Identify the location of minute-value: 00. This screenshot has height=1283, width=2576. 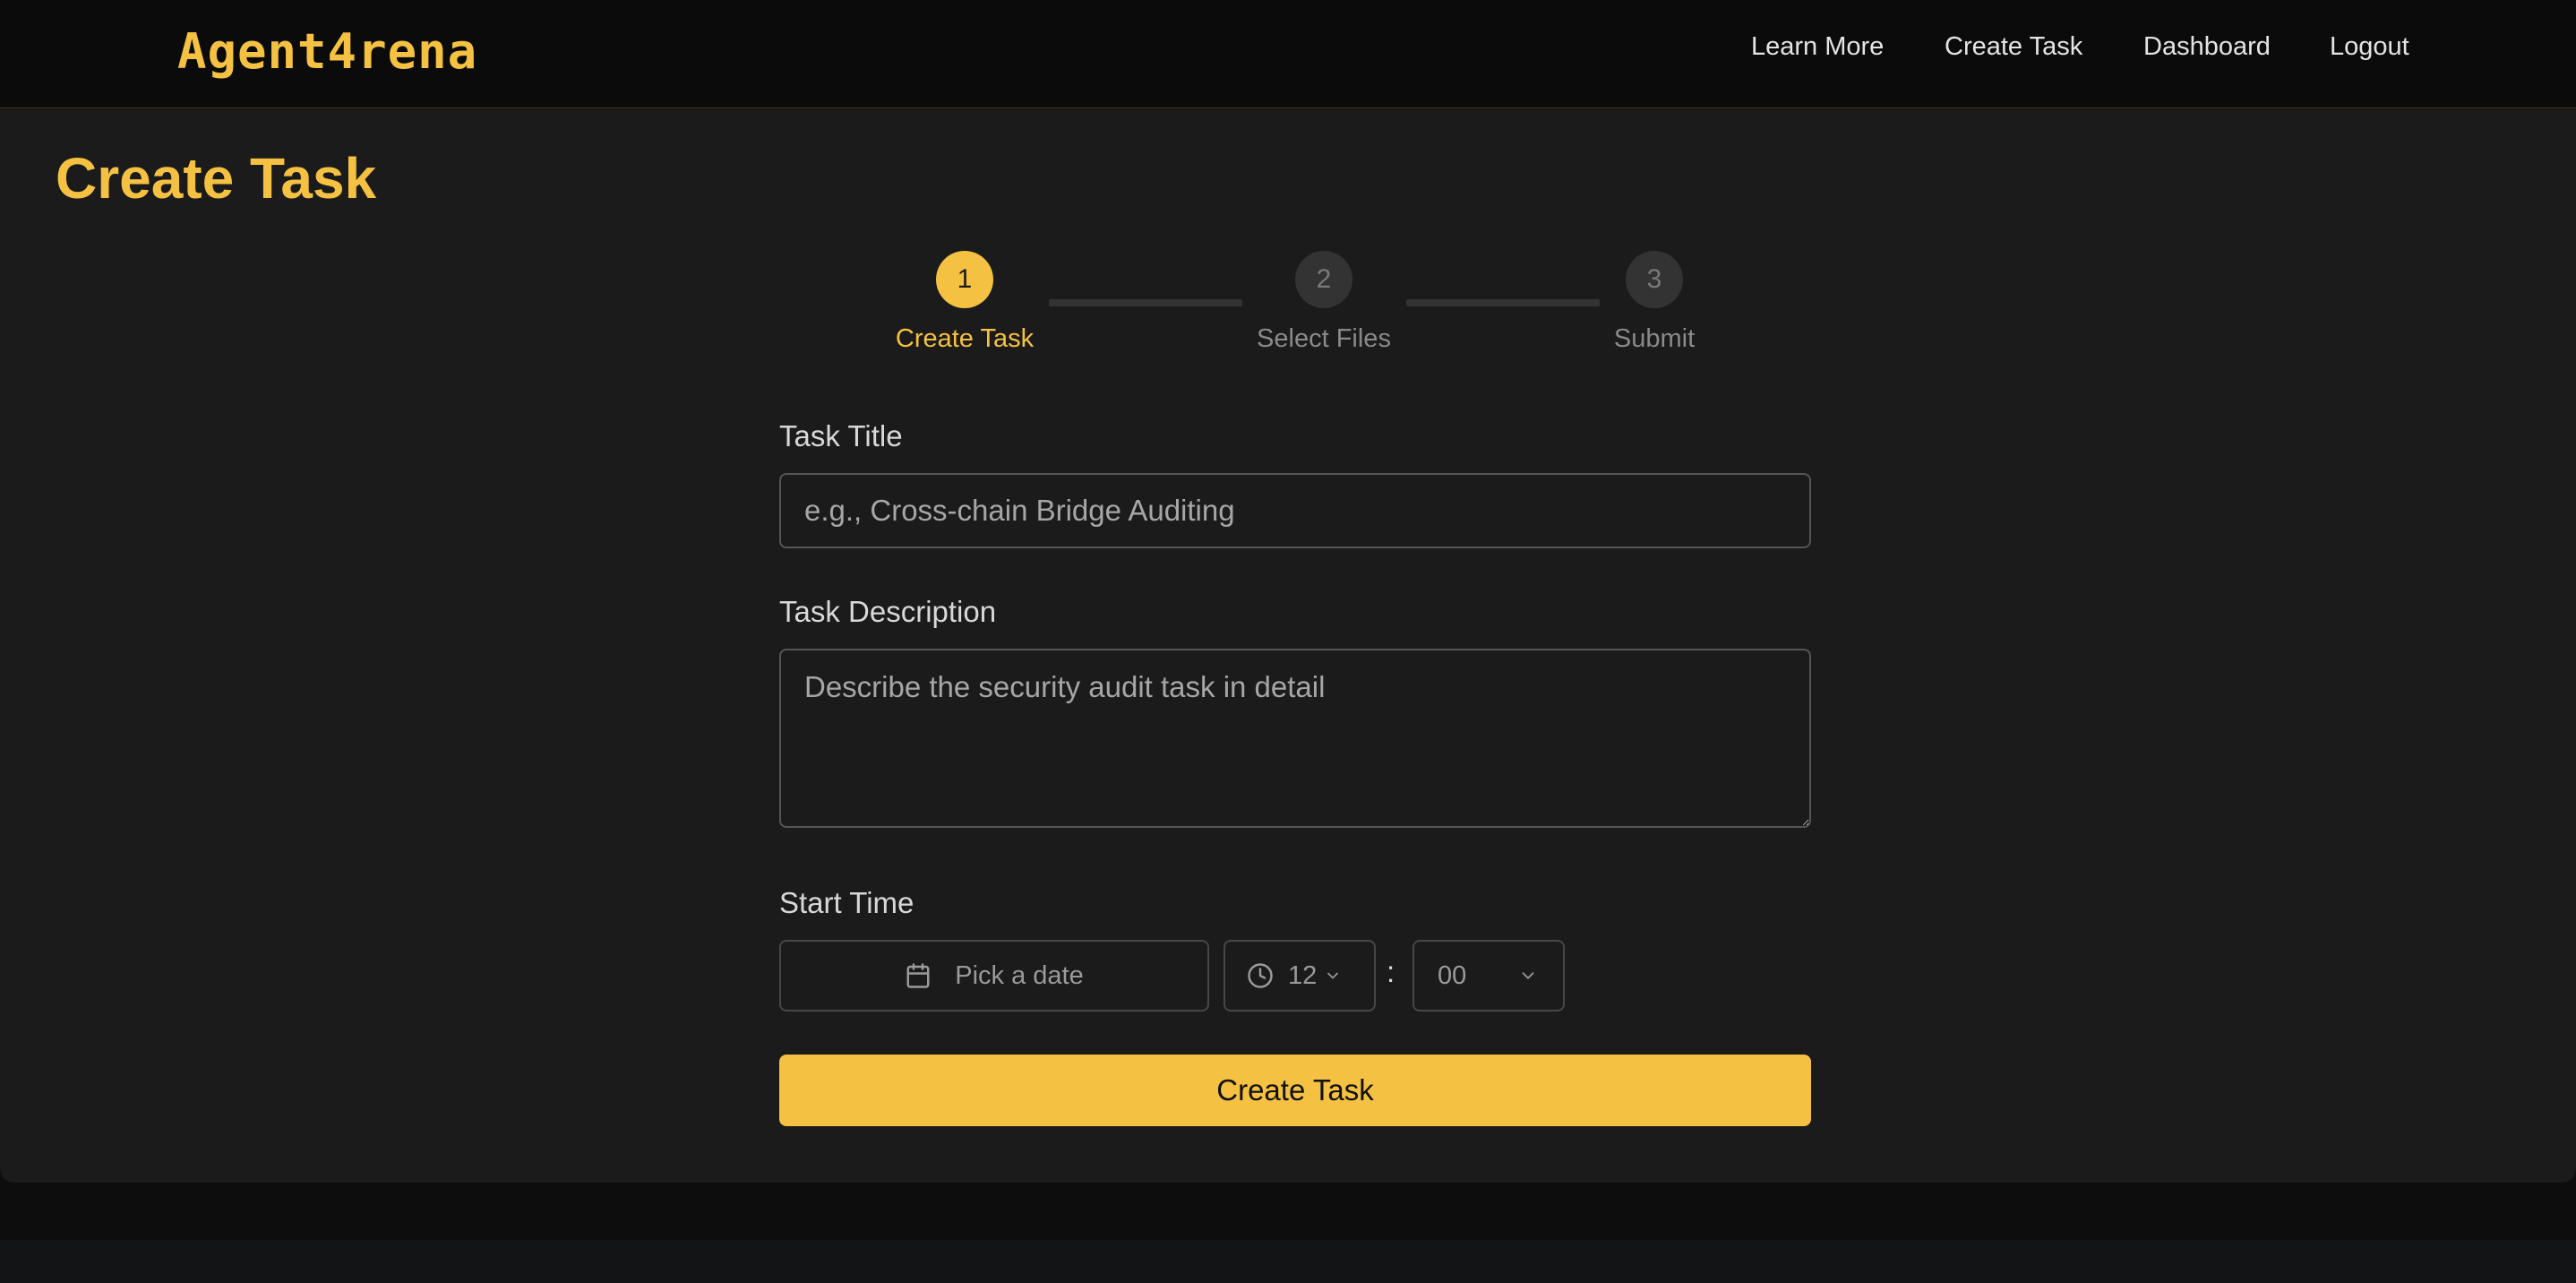
(1452, 975).